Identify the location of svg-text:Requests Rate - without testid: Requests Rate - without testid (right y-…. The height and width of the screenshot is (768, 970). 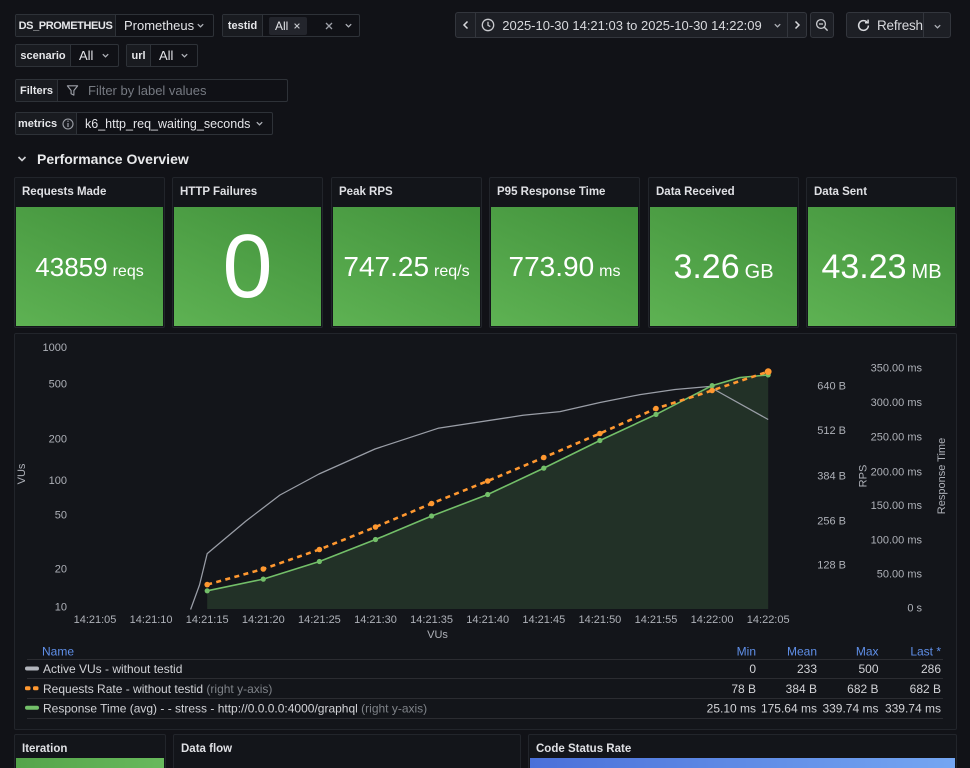
(157, 689).